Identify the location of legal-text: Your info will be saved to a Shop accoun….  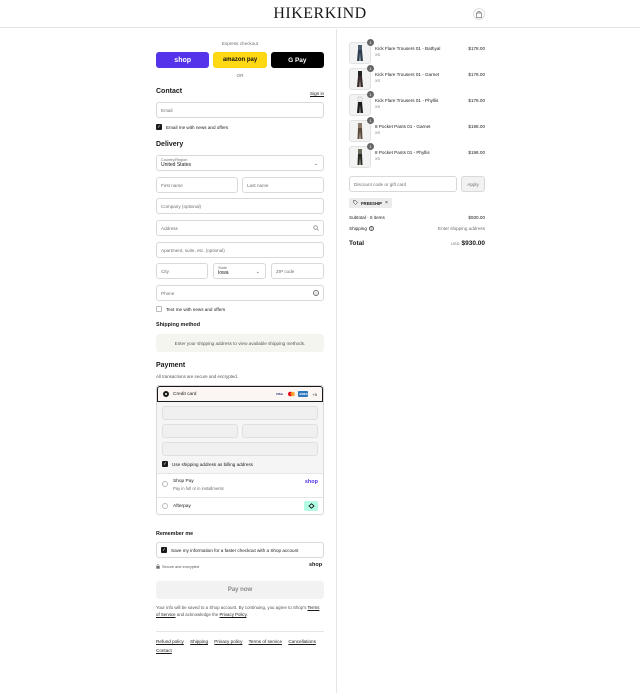
(240, 611).